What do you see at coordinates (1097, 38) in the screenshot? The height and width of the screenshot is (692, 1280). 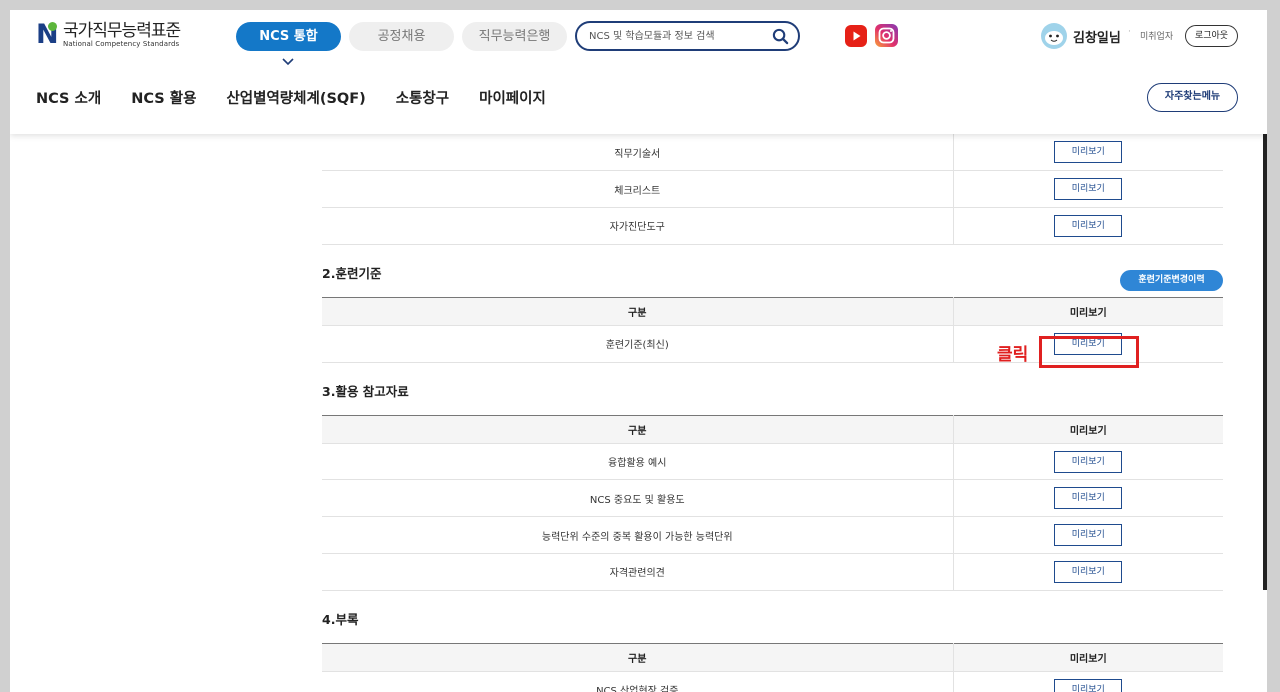 I see `user-name: 김창일님` at bounding box center [1097, 38].